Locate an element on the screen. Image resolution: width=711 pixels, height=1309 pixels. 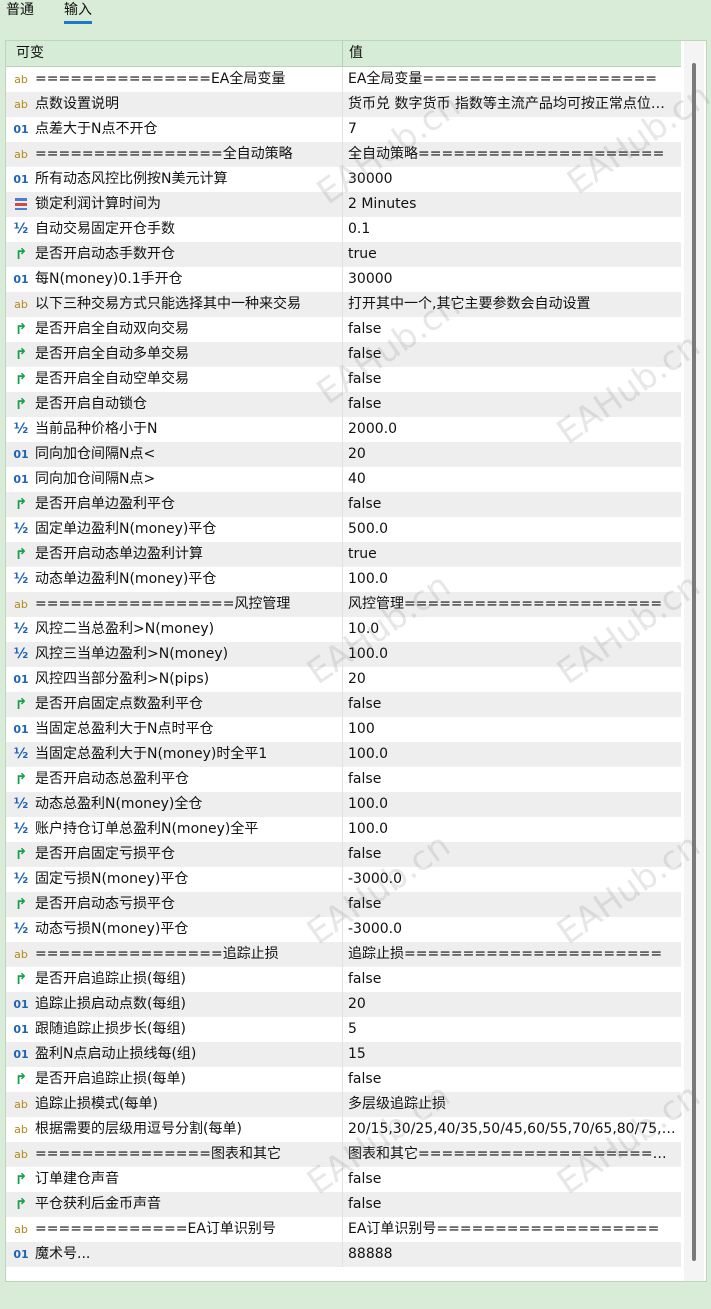
parameter-value: 全自动策略===================== is located at coordinates (512, 154).